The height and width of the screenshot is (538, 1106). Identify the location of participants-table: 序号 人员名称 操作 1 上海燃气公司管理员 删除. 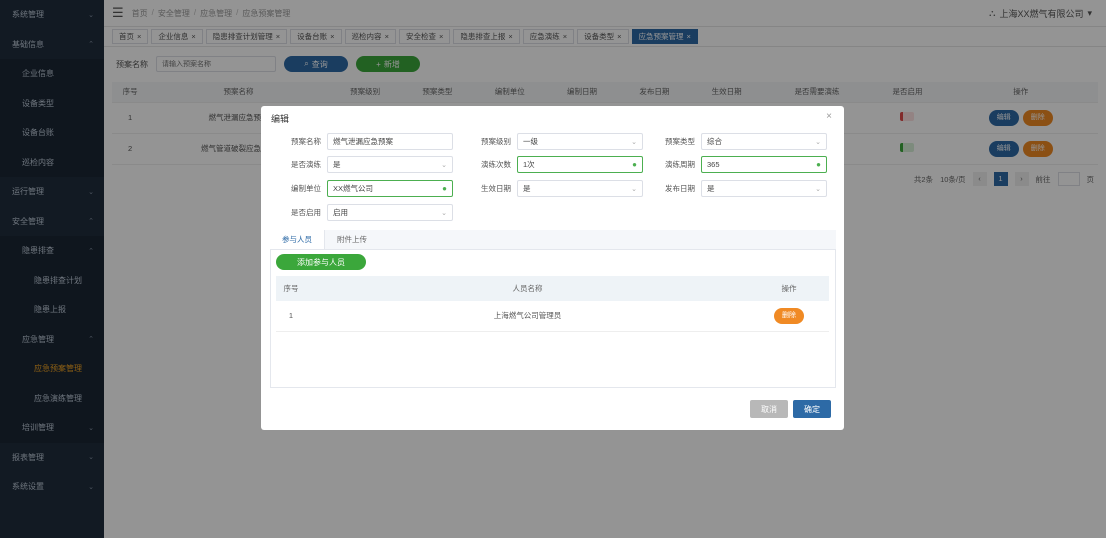
(552, 304).